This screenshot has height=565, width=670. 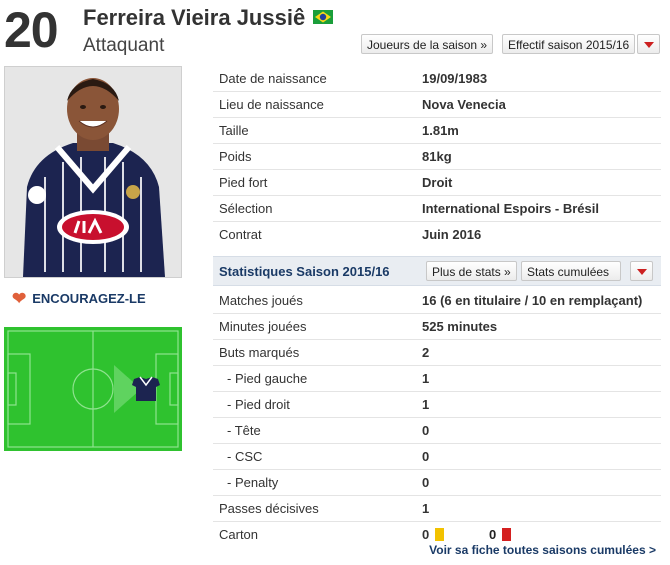 What do you see at coordinates (323, 17) in the screenshot?
I see `brazil-flag-icon` at bounding box center [323, 17].